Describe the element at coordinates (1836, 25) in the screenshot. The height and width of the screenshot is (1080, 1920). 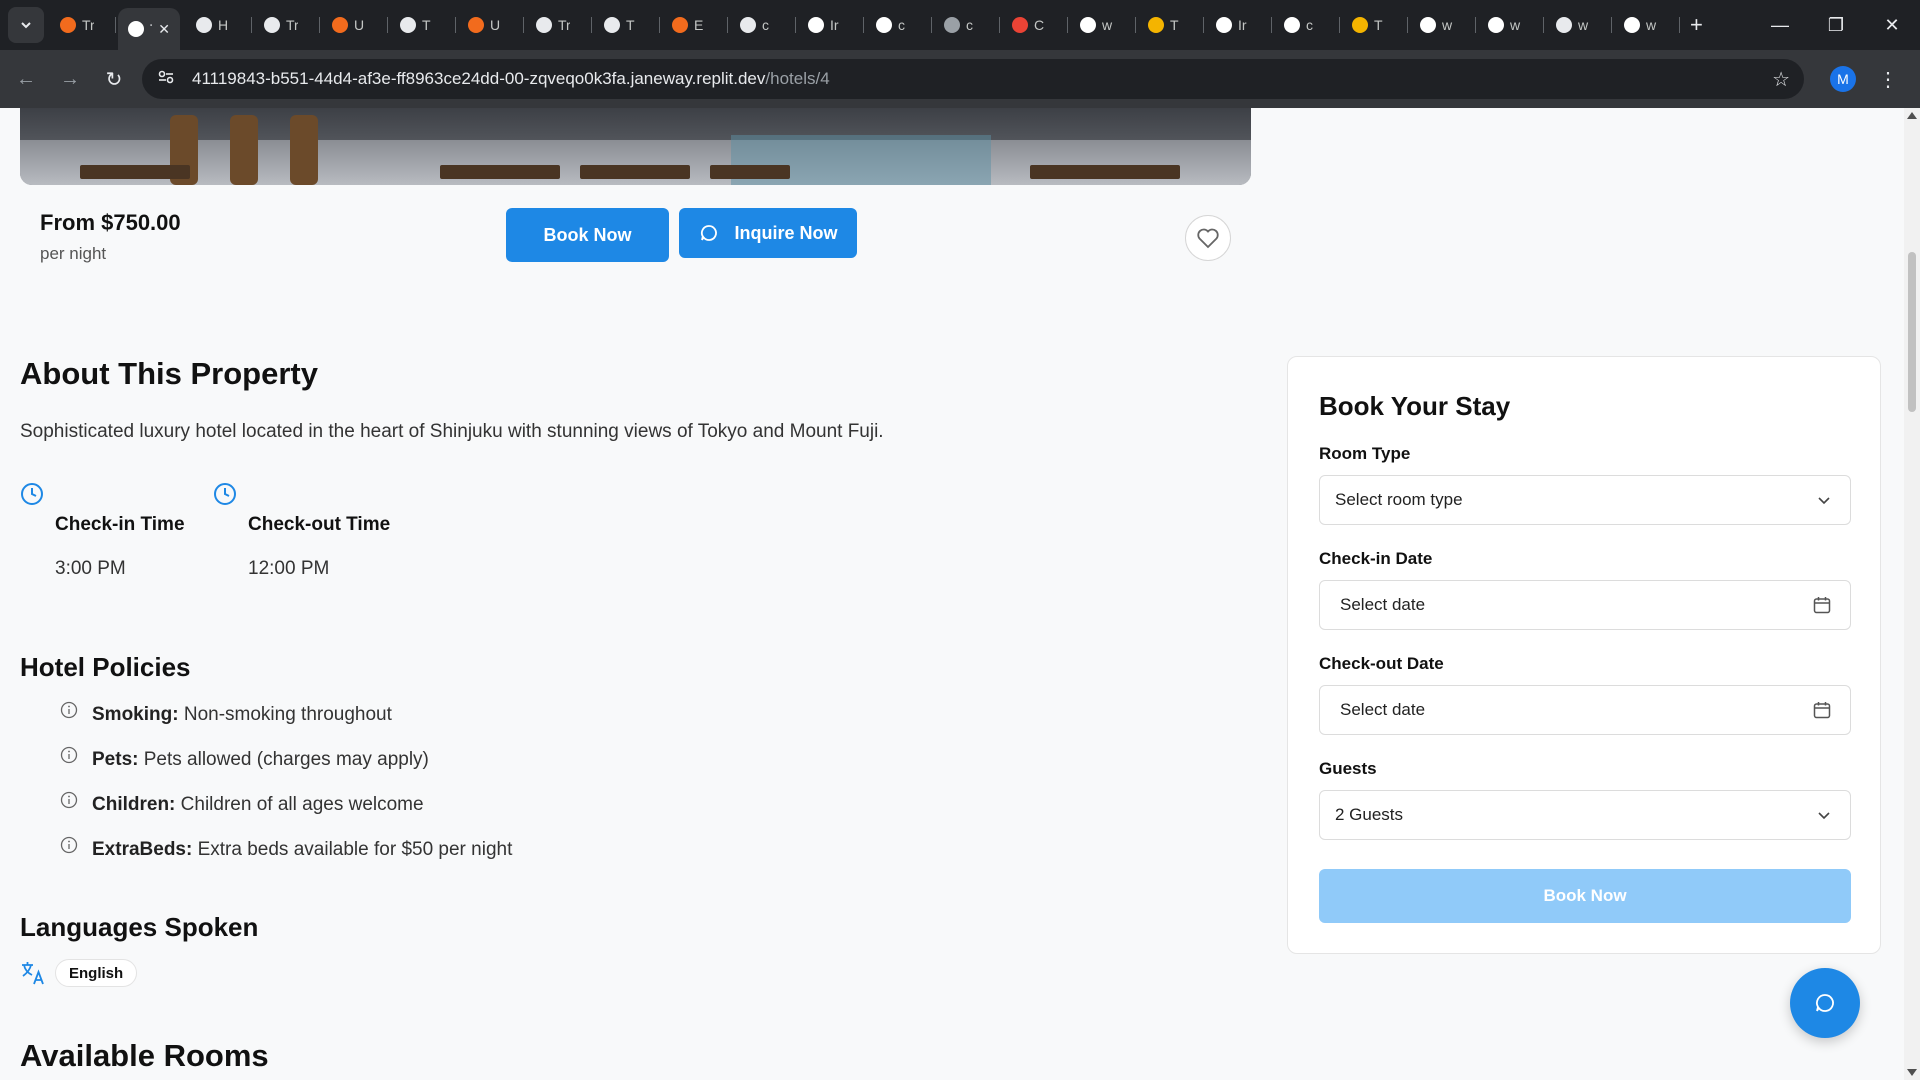
I see `restore-icon: ❐` at that location.